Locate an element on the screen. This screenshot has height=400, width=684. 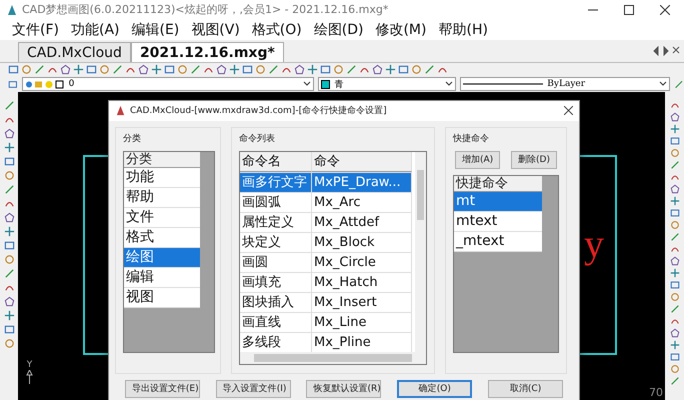
menu-item: 格式(O) is located at coordinates (277, 29).